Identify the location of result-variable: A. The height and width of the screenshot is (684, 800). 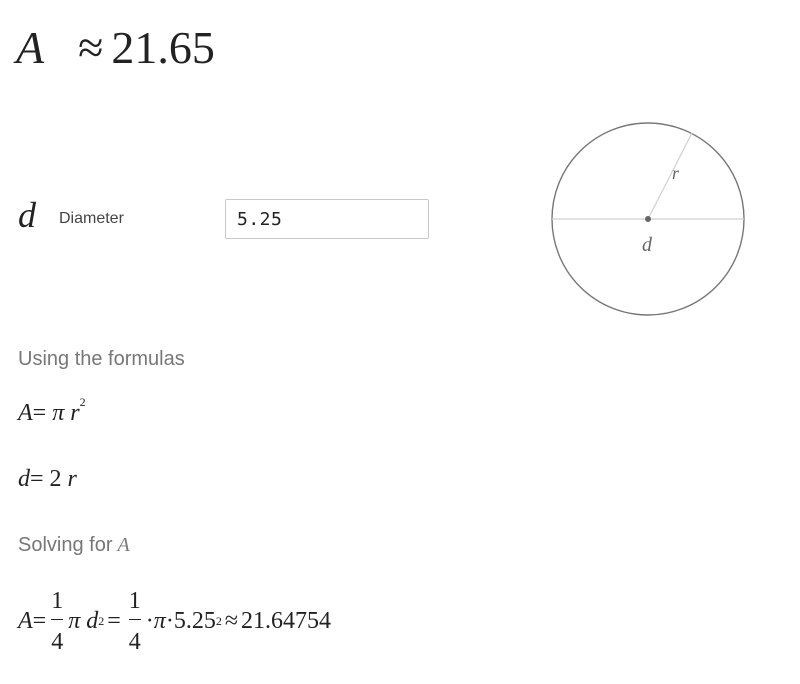
(30, 47).